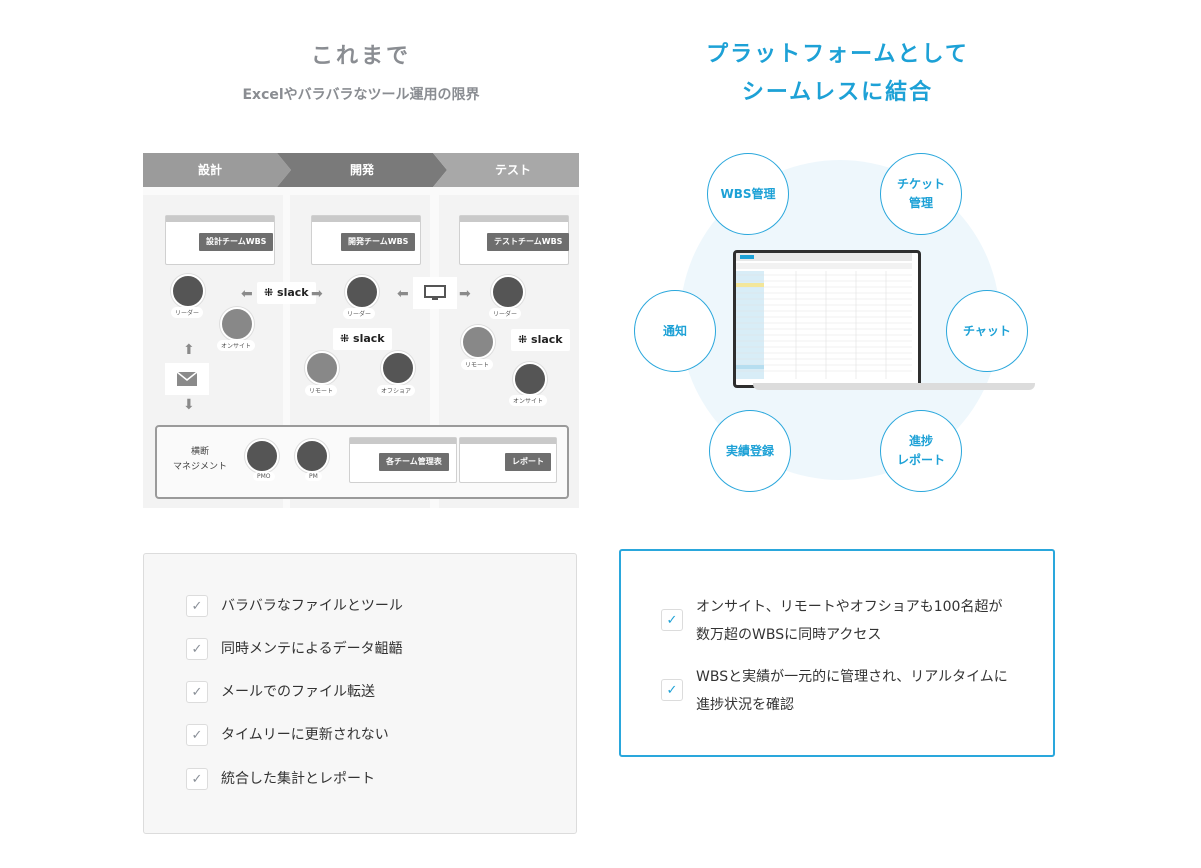  I want to click on pmo-label: PMO, so click(264, 476).